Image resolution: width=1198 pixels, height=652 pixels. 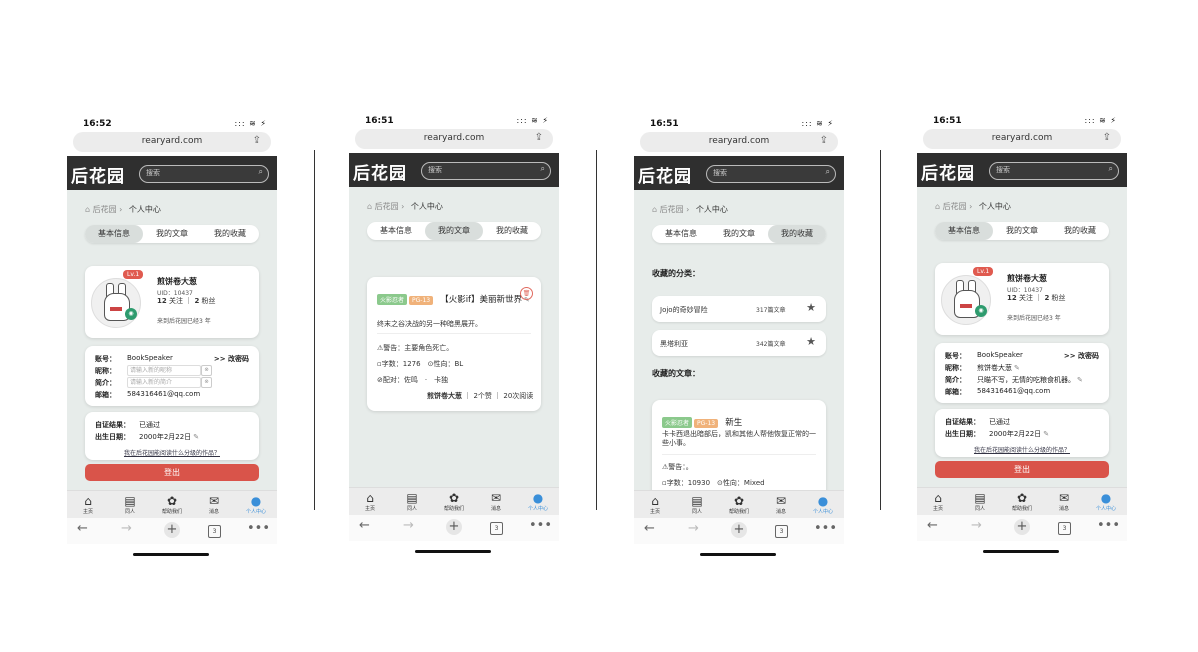 What do you see at coordinates (526, 293) in the screenshot?
I see `delete-icon: 🗑` at bounding box center [526, 293].